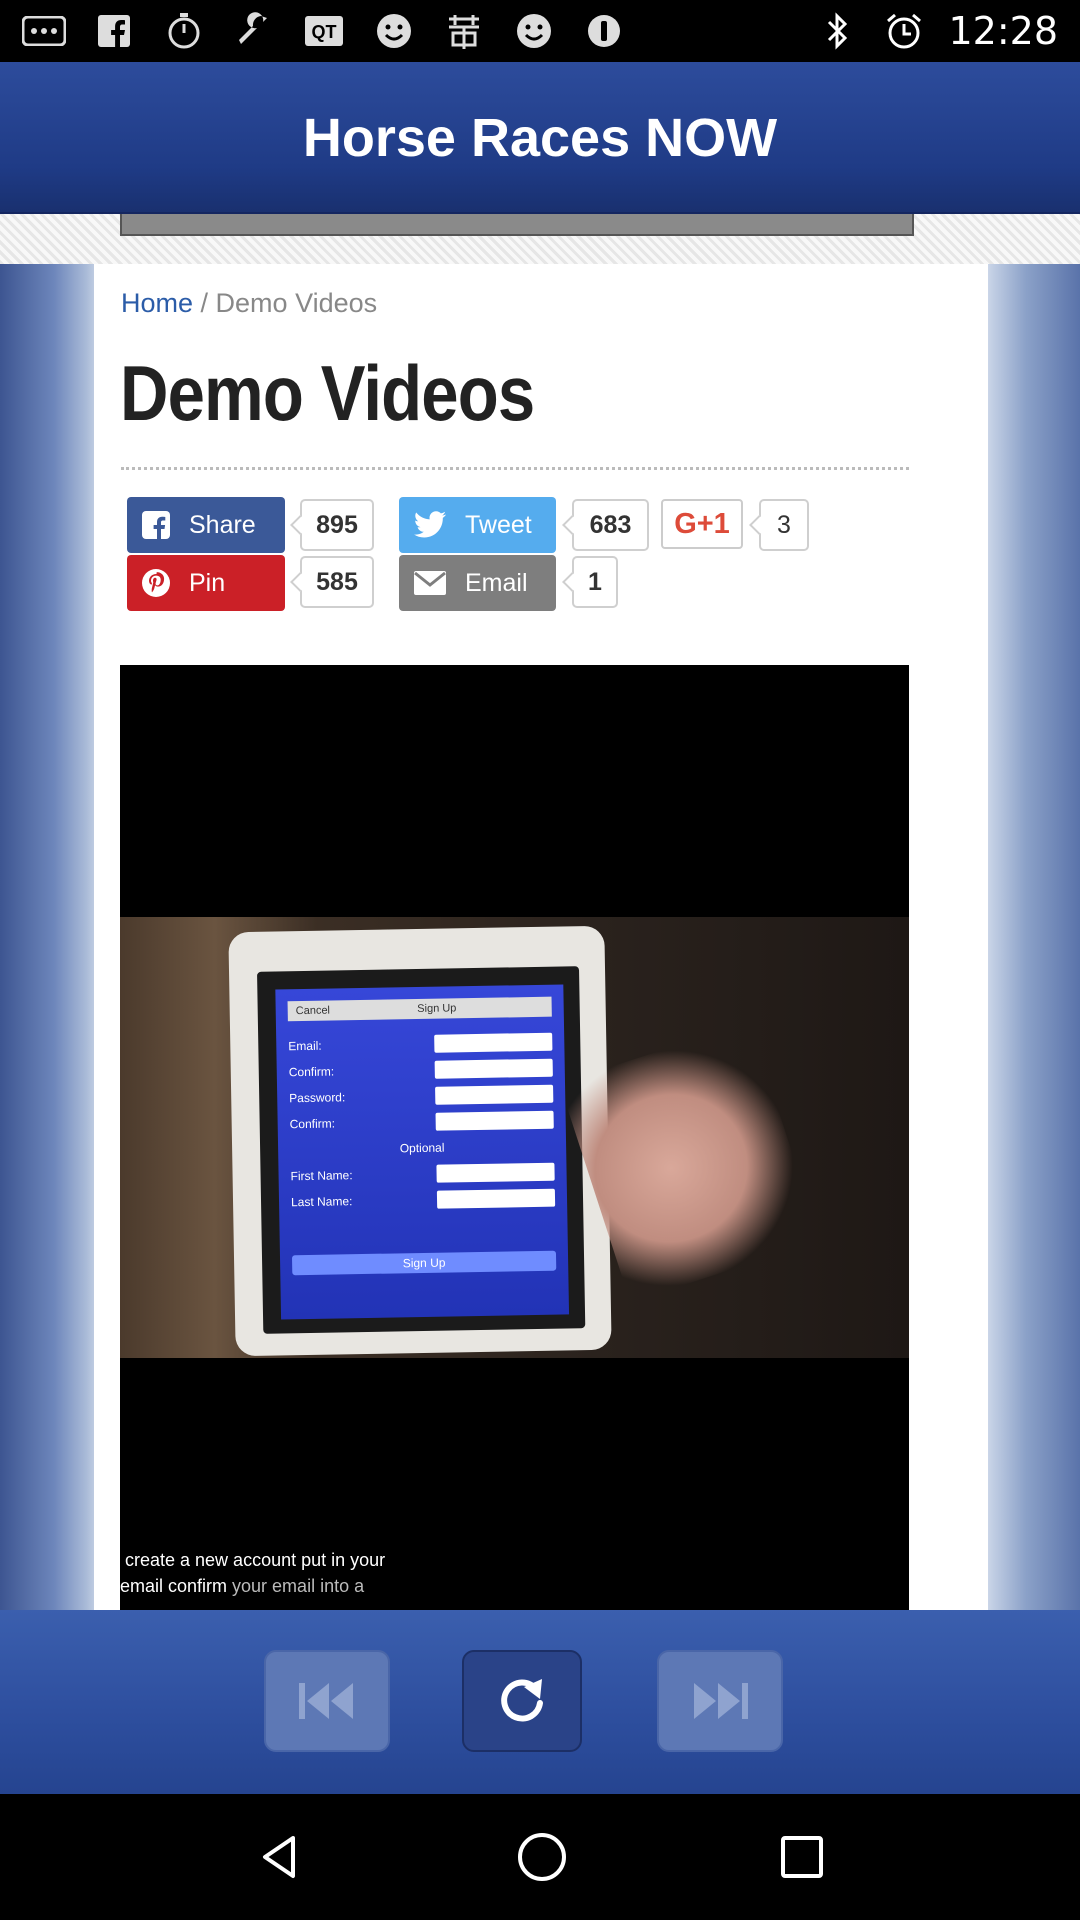 The height and width of the screenshot is (1920, 1080). I want to click on envelope-icon, so click(430, 583).